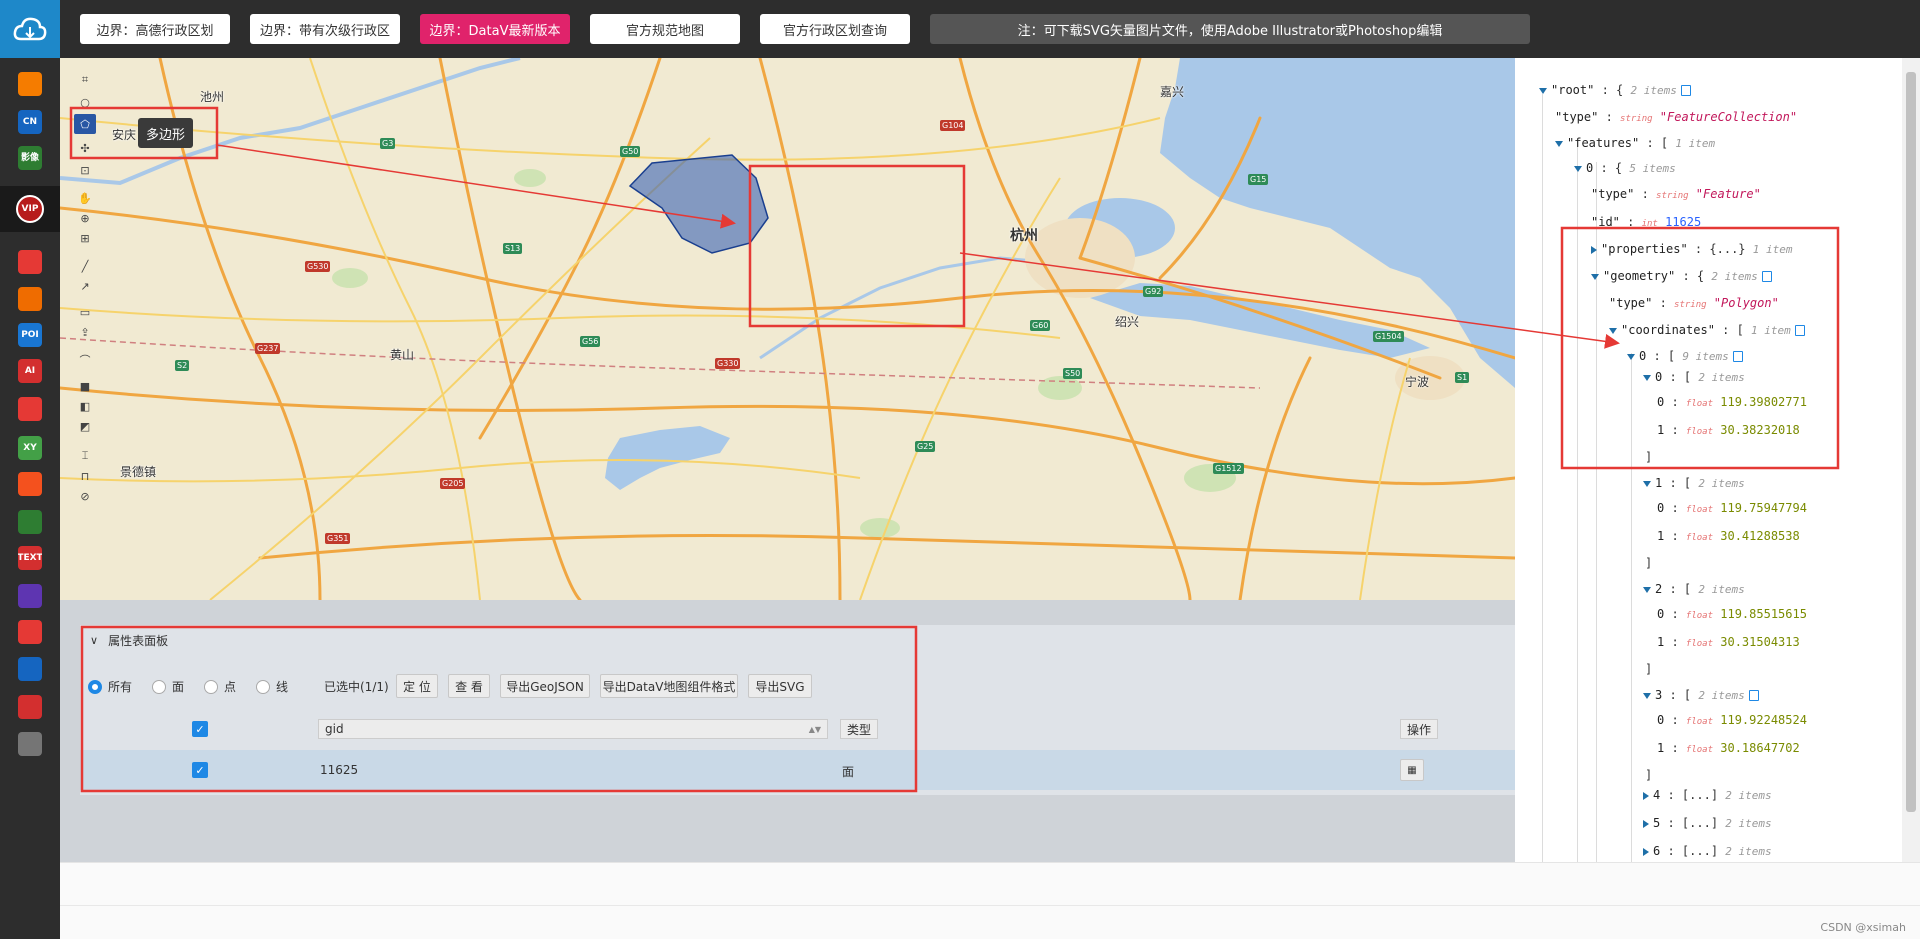  I want to click on move-tool-icon: ✣, so click(85, 148).